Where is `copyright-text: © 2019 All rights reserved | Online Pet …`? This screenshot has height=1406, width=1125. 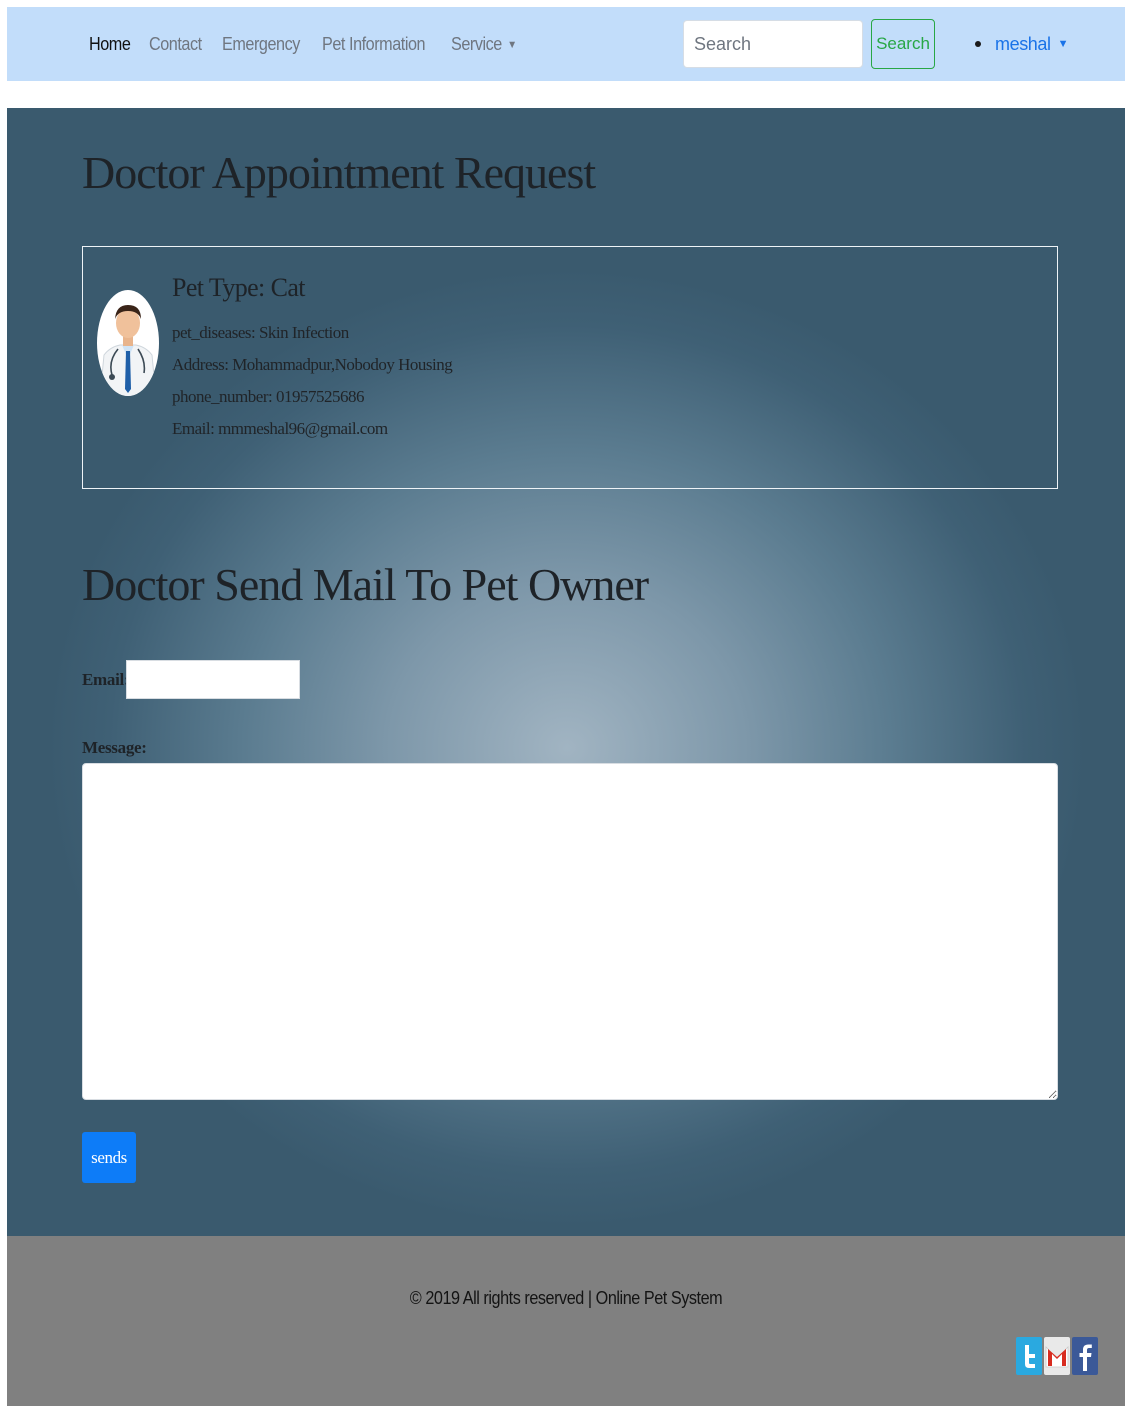
copyright-text: © 2019 All rights reserved | Online Pet … is located at coordinates (566, 1298).